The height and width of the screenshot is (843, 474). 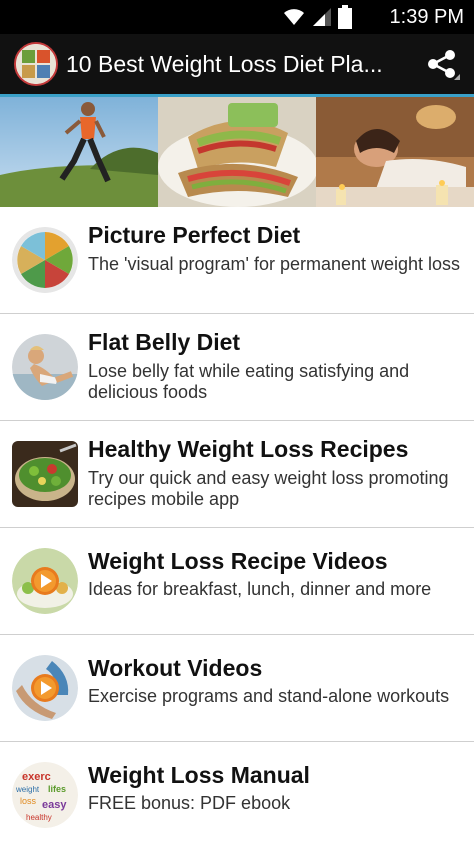 I want to click on runner-photo, so click(x=79, y=152).